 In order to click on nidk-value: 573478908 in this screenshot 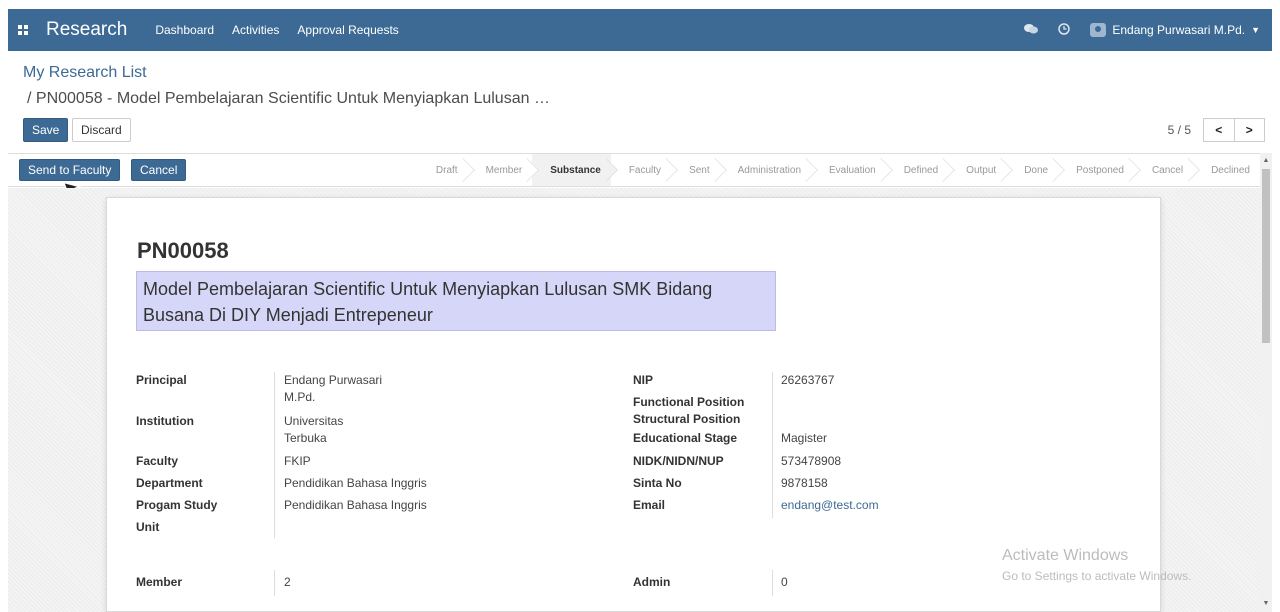, I will do `click(811, 461)`.